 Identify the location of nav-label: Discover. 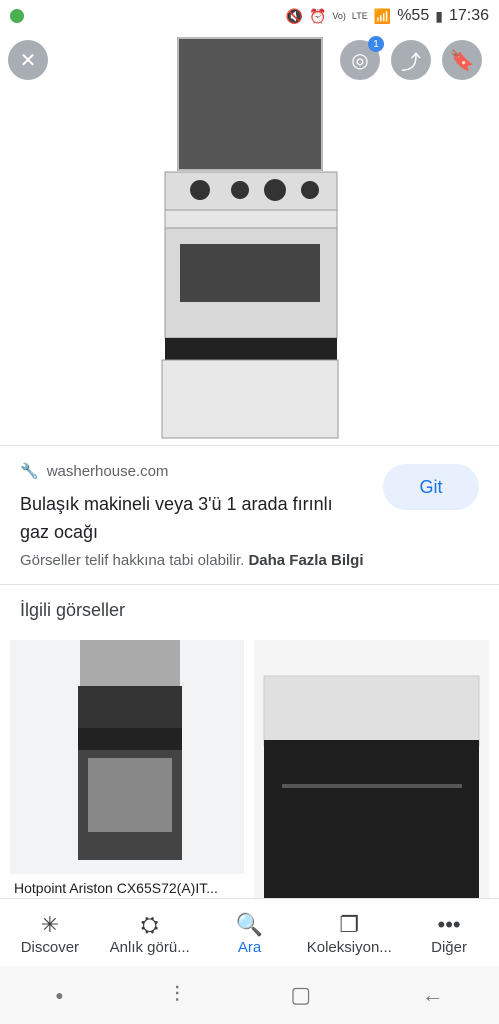
(50, 947).